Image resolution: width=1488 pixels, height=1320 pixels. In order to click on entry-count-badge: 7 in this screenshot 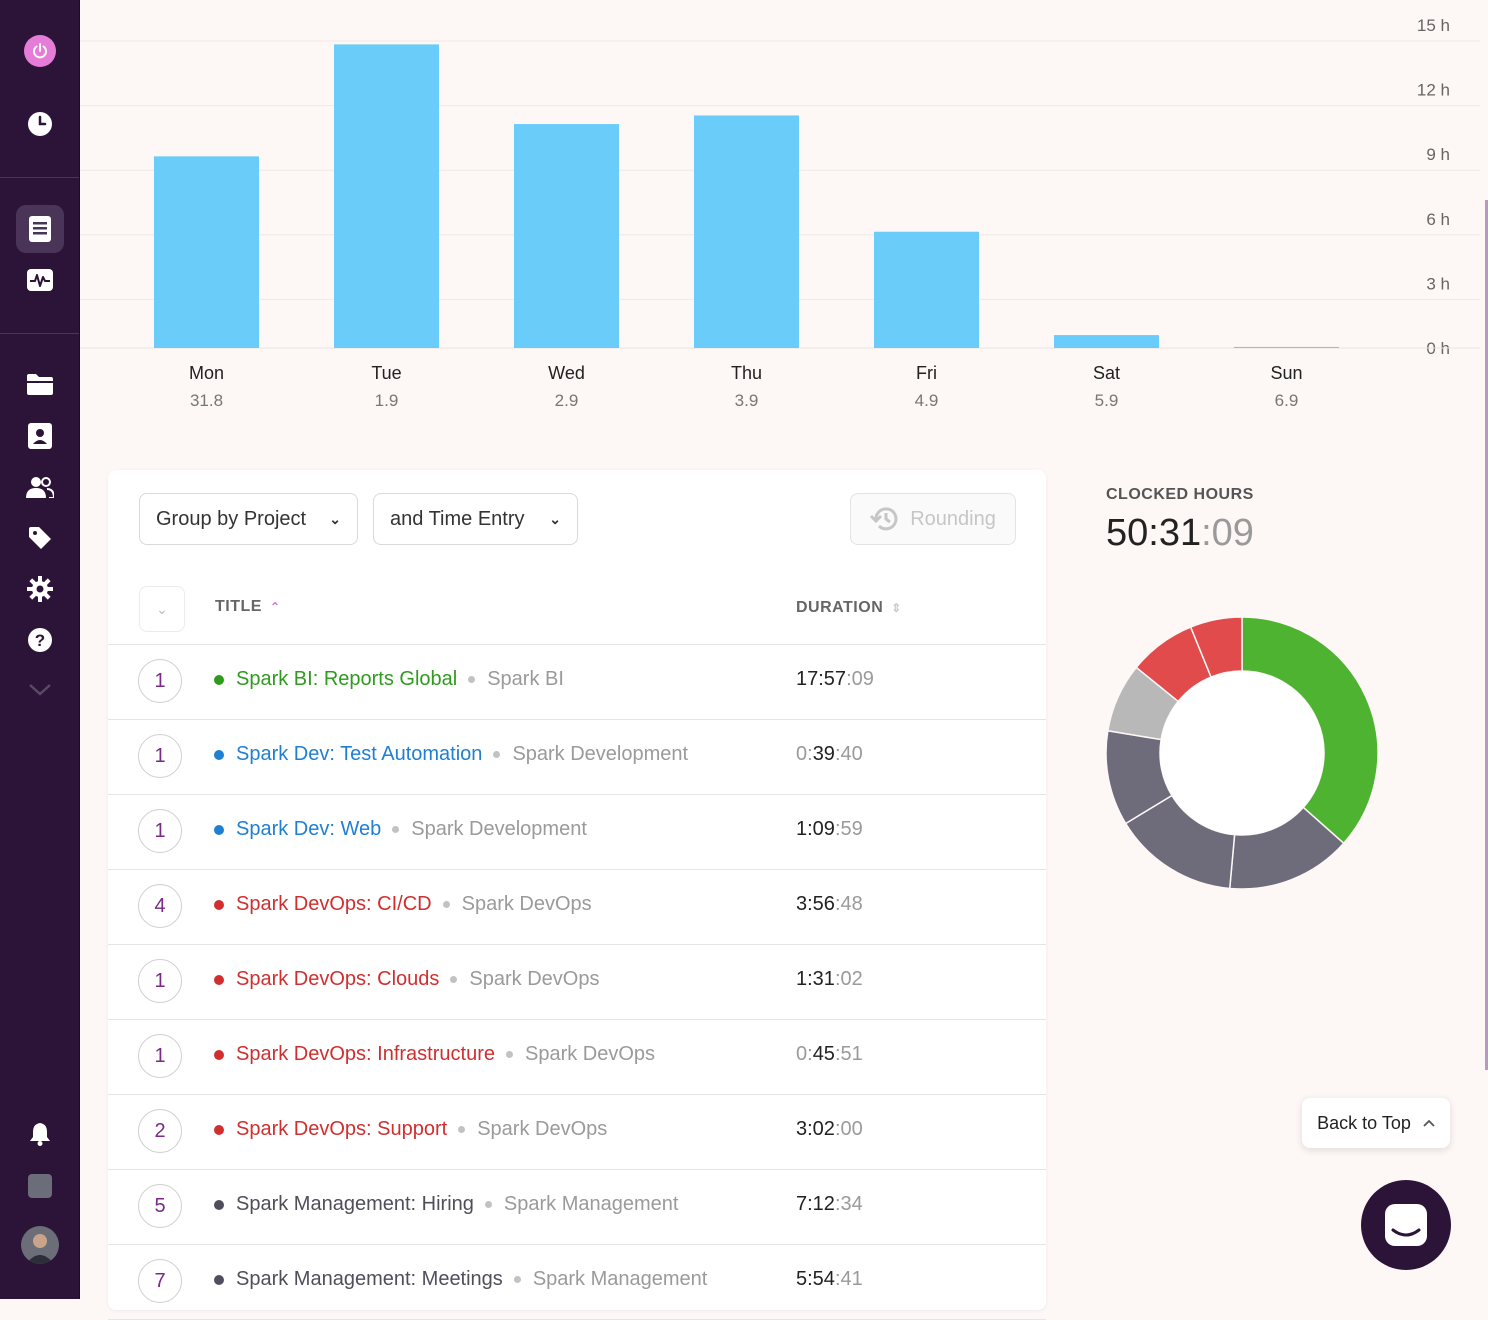, I will do `click(160, 1281)`.